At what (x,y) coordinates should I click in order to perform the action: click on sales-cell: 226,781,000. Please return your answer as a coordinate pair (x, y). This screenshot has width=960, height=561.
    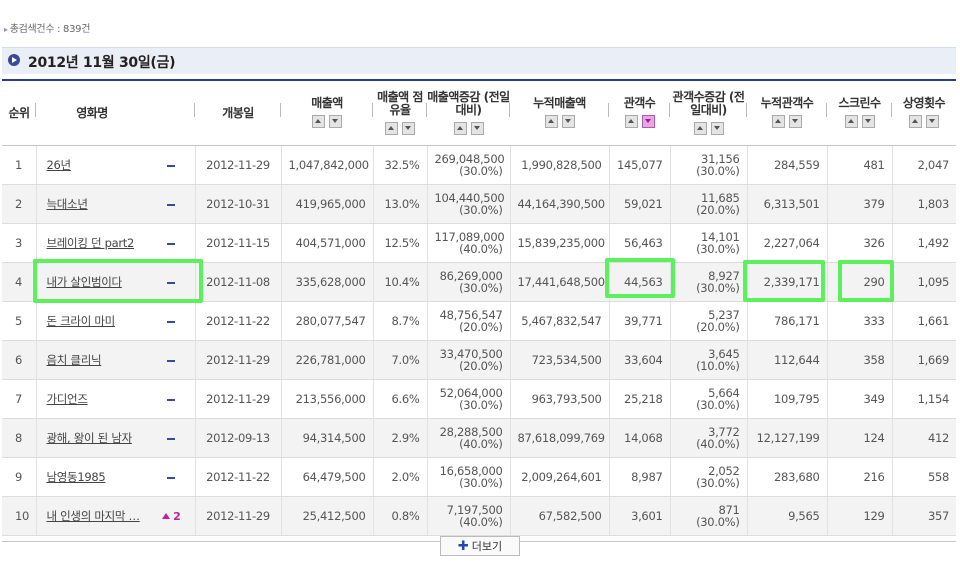
    Looking at the image, I should click on (327, 360).